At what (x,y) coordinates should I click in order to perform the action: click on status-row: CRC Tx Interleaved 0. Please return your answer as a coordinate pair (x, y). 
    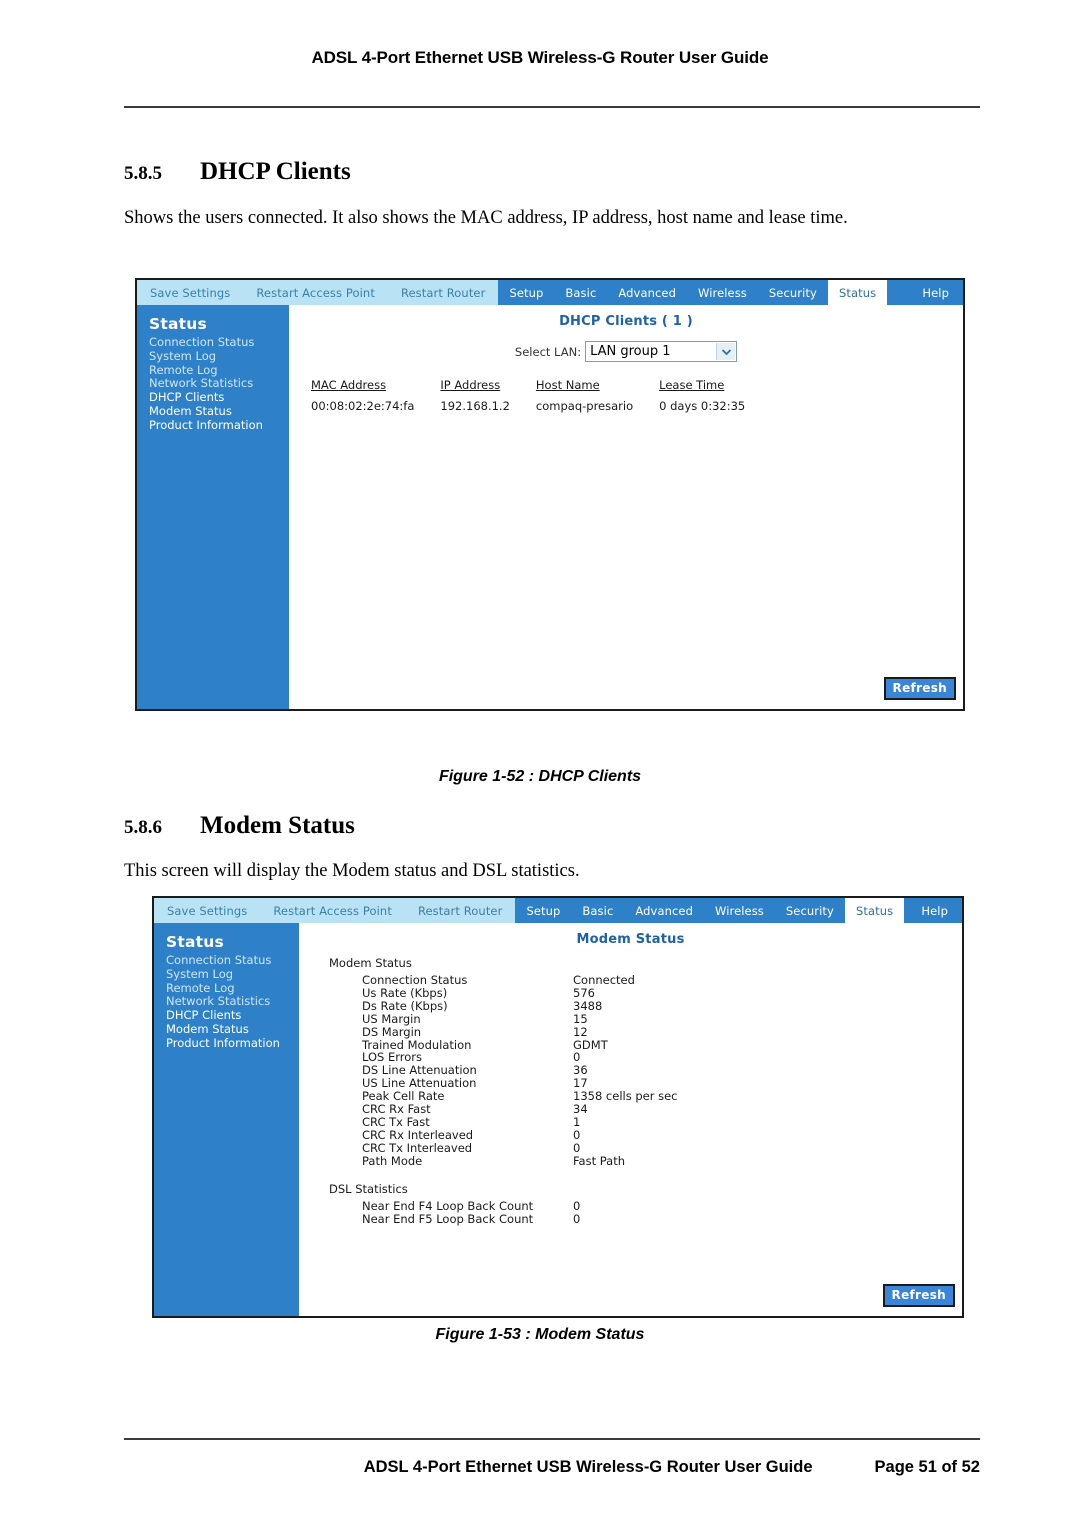
    Looking at the image, I should click on (662, 1147).